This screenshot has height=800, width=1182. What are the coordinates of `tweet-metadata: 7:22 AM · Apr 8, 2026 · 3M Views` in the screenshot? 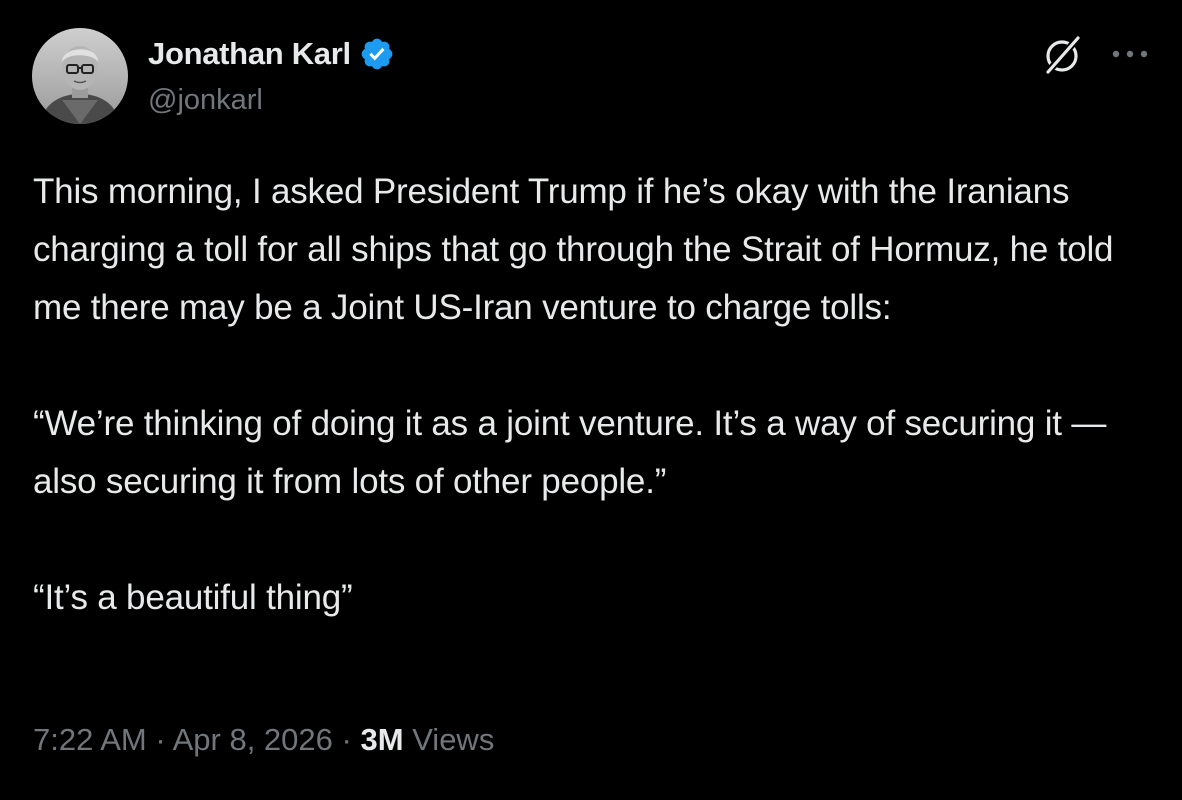 It's located at (263, 740).